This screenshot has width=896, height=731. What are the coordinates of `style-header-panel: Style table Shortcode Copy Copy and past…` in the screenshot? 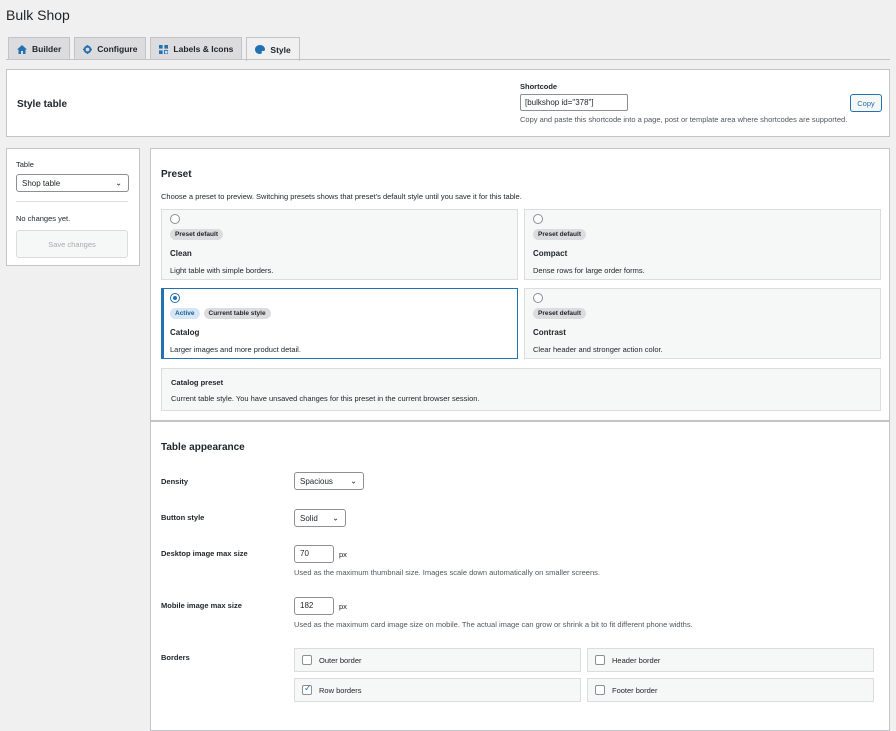 It's located at (448, 103).